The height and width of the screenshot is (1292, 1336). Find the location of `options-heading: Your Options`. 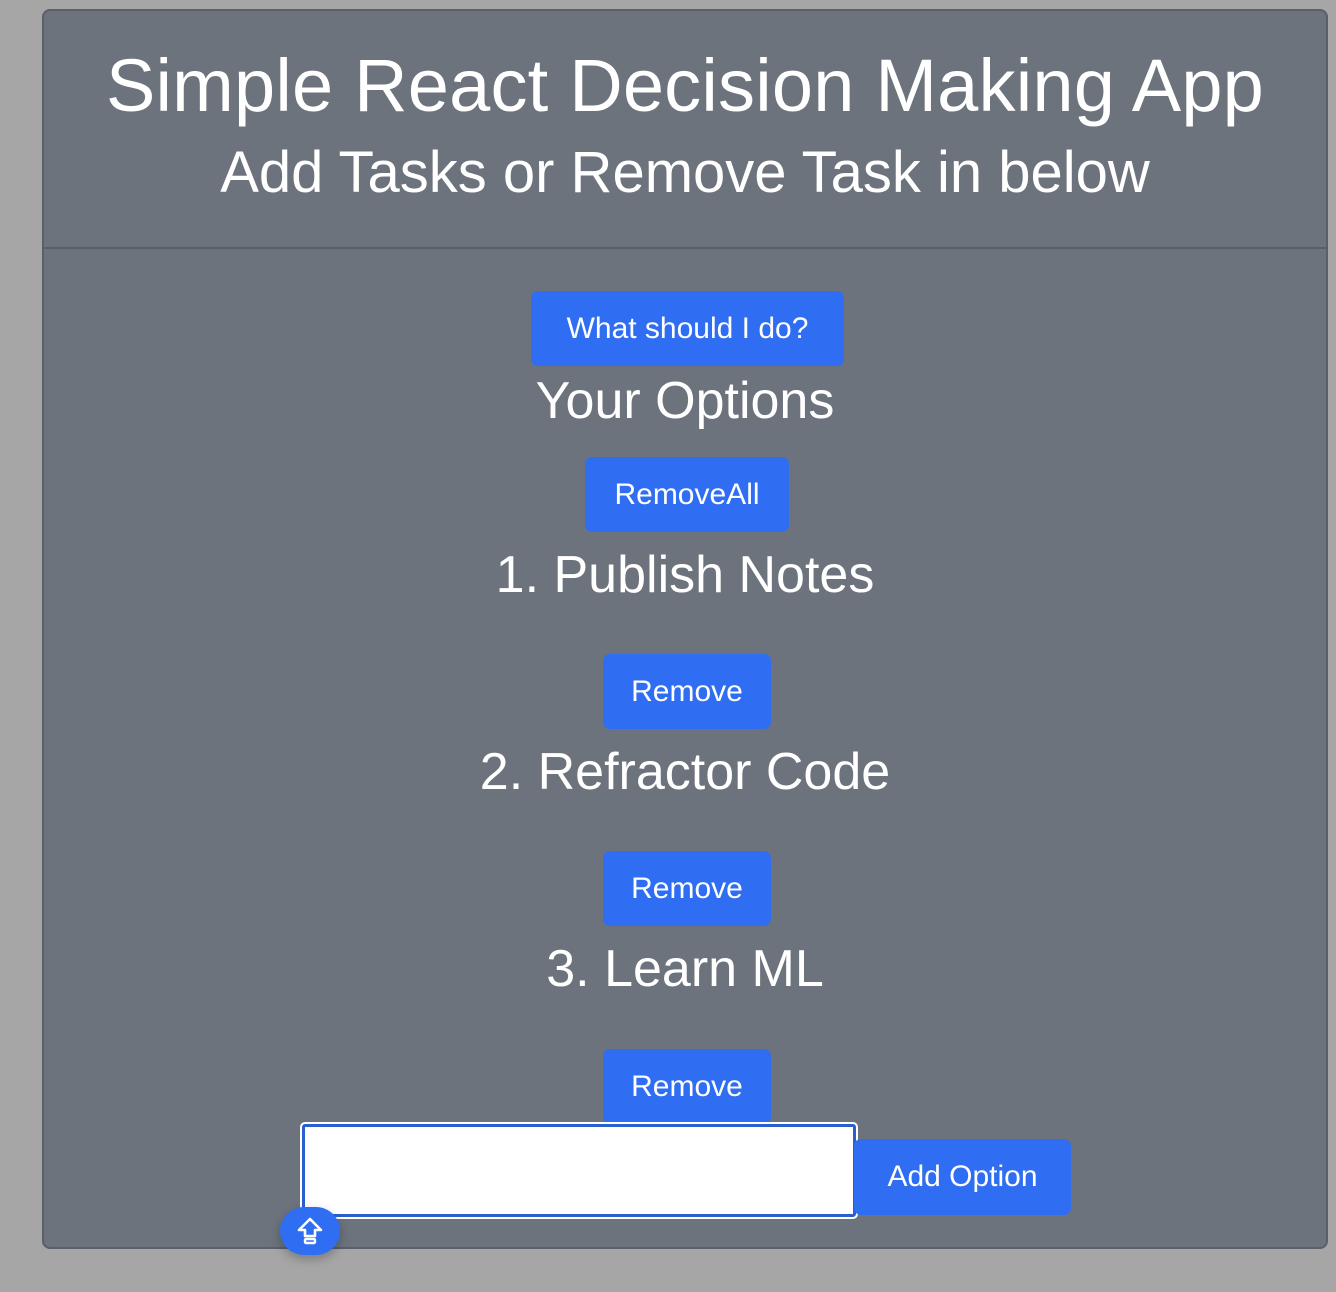

options-heading: Your Options is located at coordinates (685, 401).